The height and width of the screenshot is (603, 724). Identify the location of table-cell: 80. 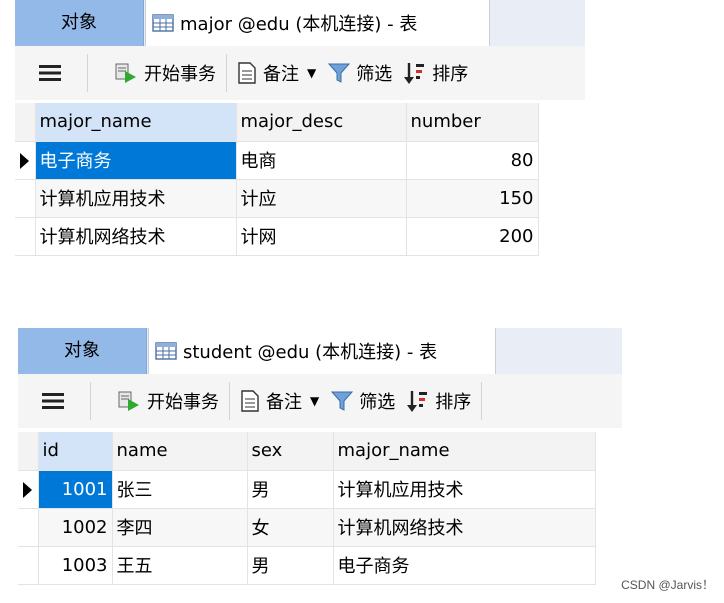
(472, 160).